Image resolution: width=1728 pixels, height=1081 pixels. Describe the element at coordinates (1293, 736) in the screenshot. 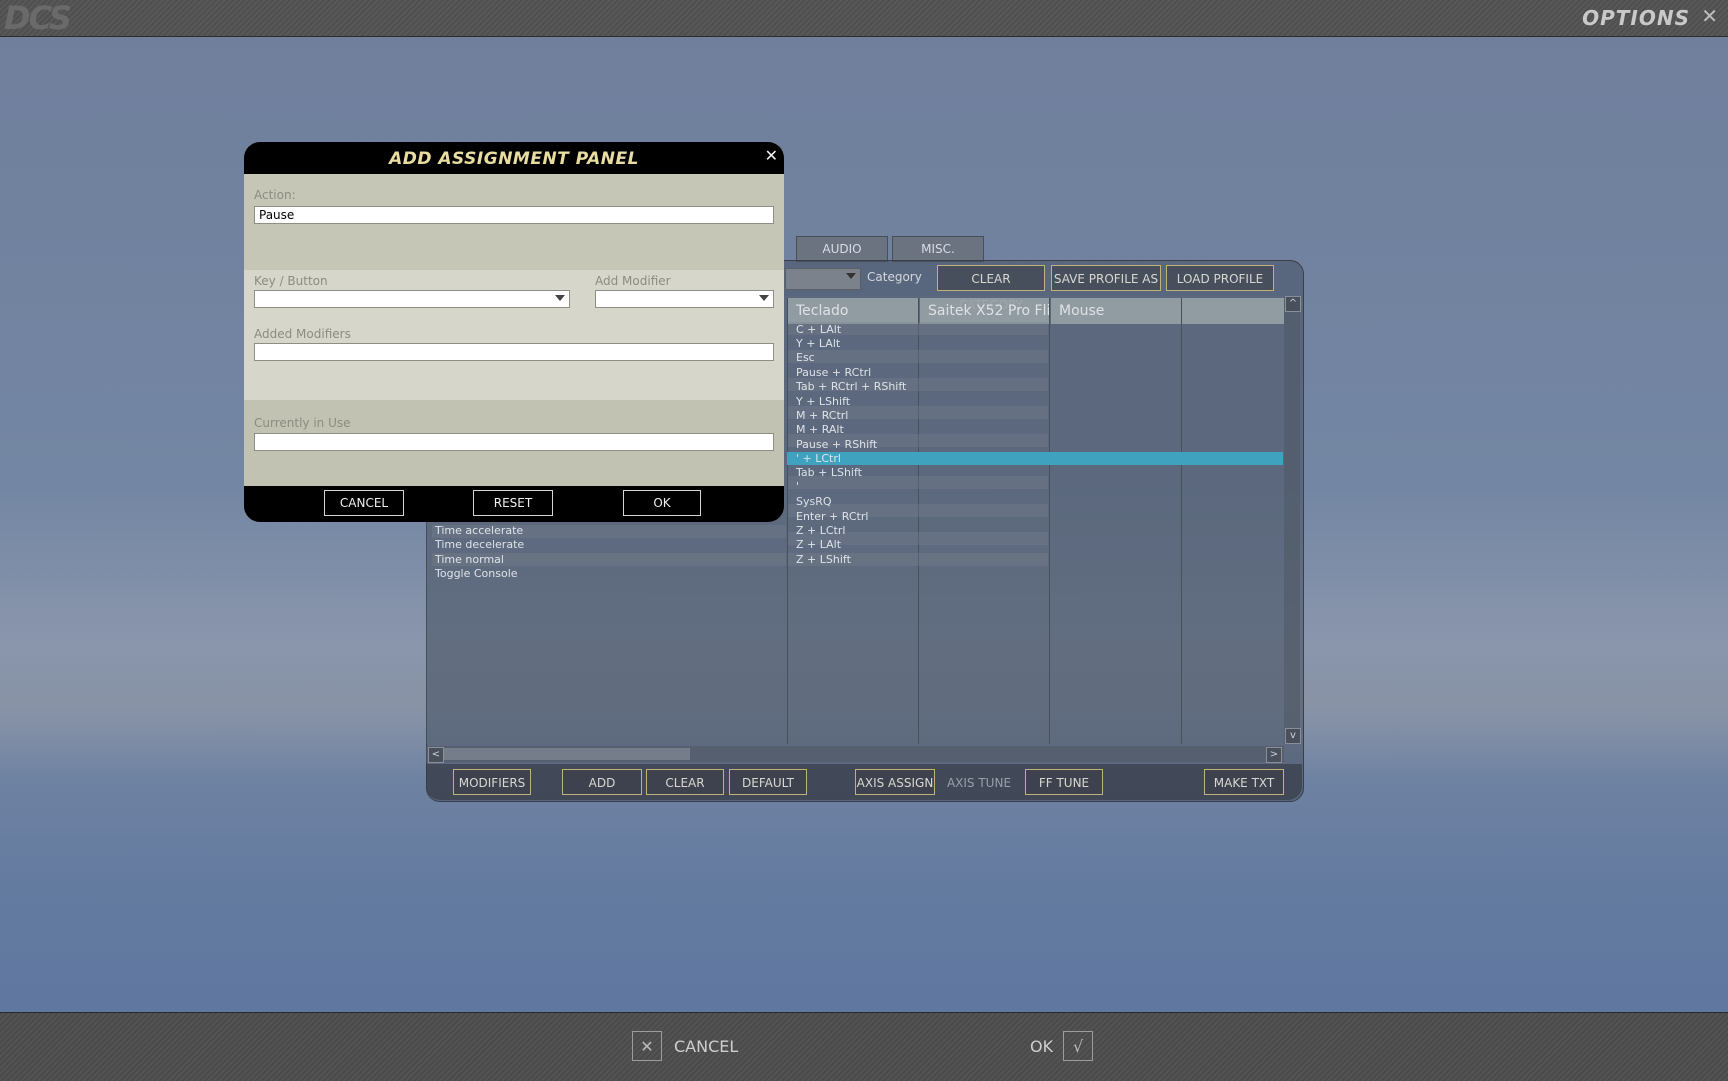

I see `scroll-down-icon: v` at that location.